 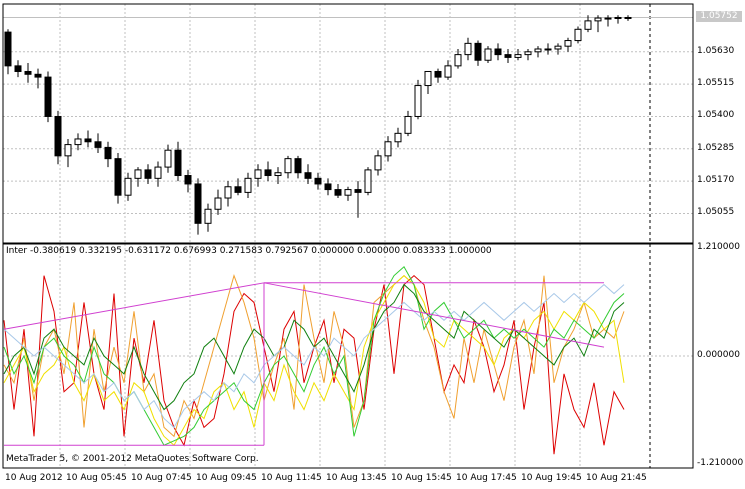 I want to click on price-label: 1.05055, so click(x=716, y=212).